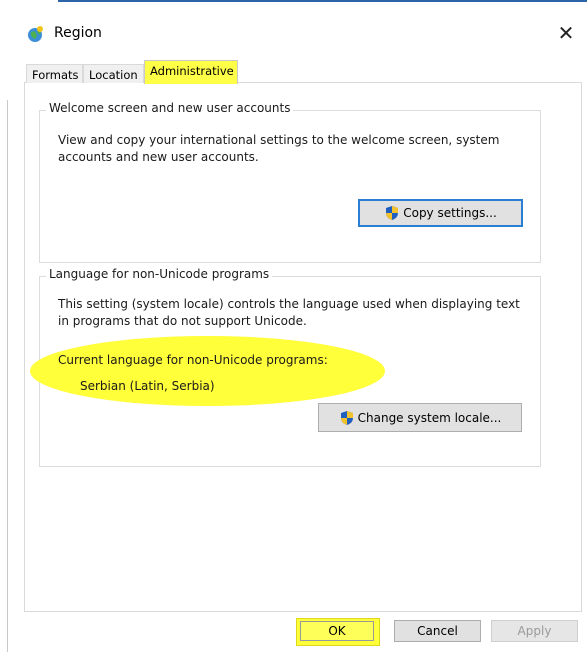  Describe the element at coordinates (35, 34) in the screenshot. I see `globe-icon` at that location.